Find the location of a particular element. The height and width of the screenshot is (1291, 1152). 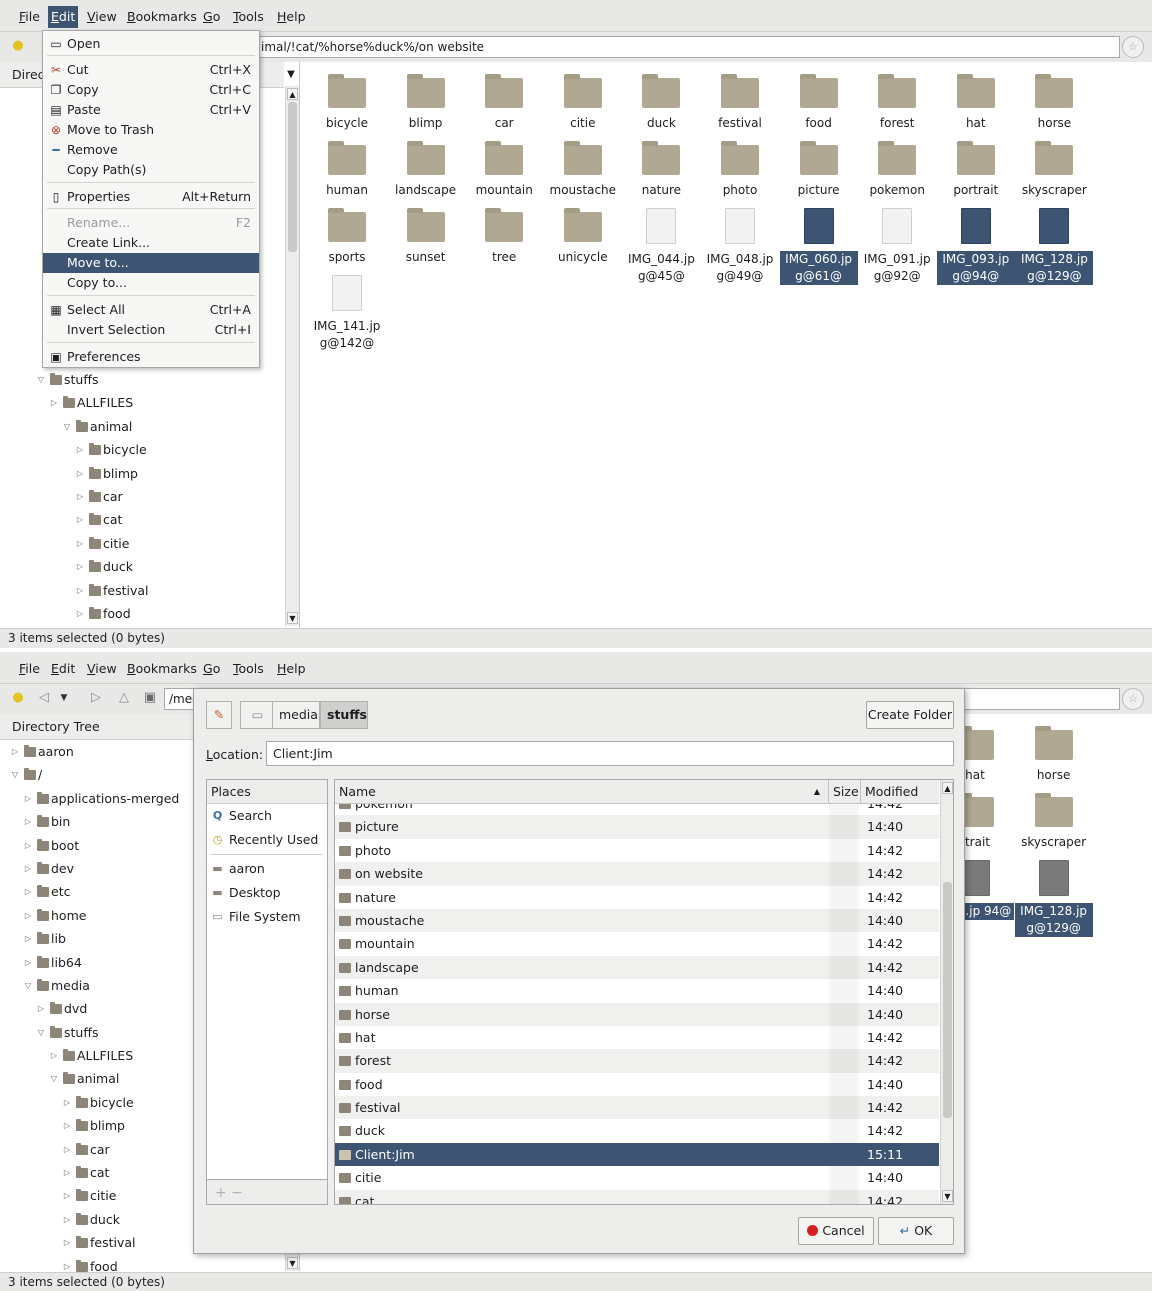

ok-button: ↵ OK is located at coordinates (916, 1231).